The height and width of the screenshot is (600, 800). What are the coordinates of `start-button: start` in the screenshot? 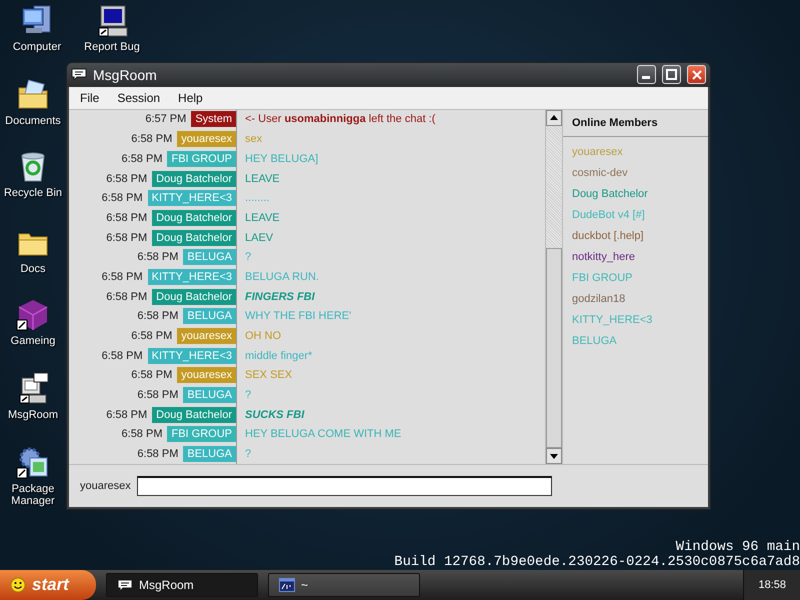 It's located at (48, 585).